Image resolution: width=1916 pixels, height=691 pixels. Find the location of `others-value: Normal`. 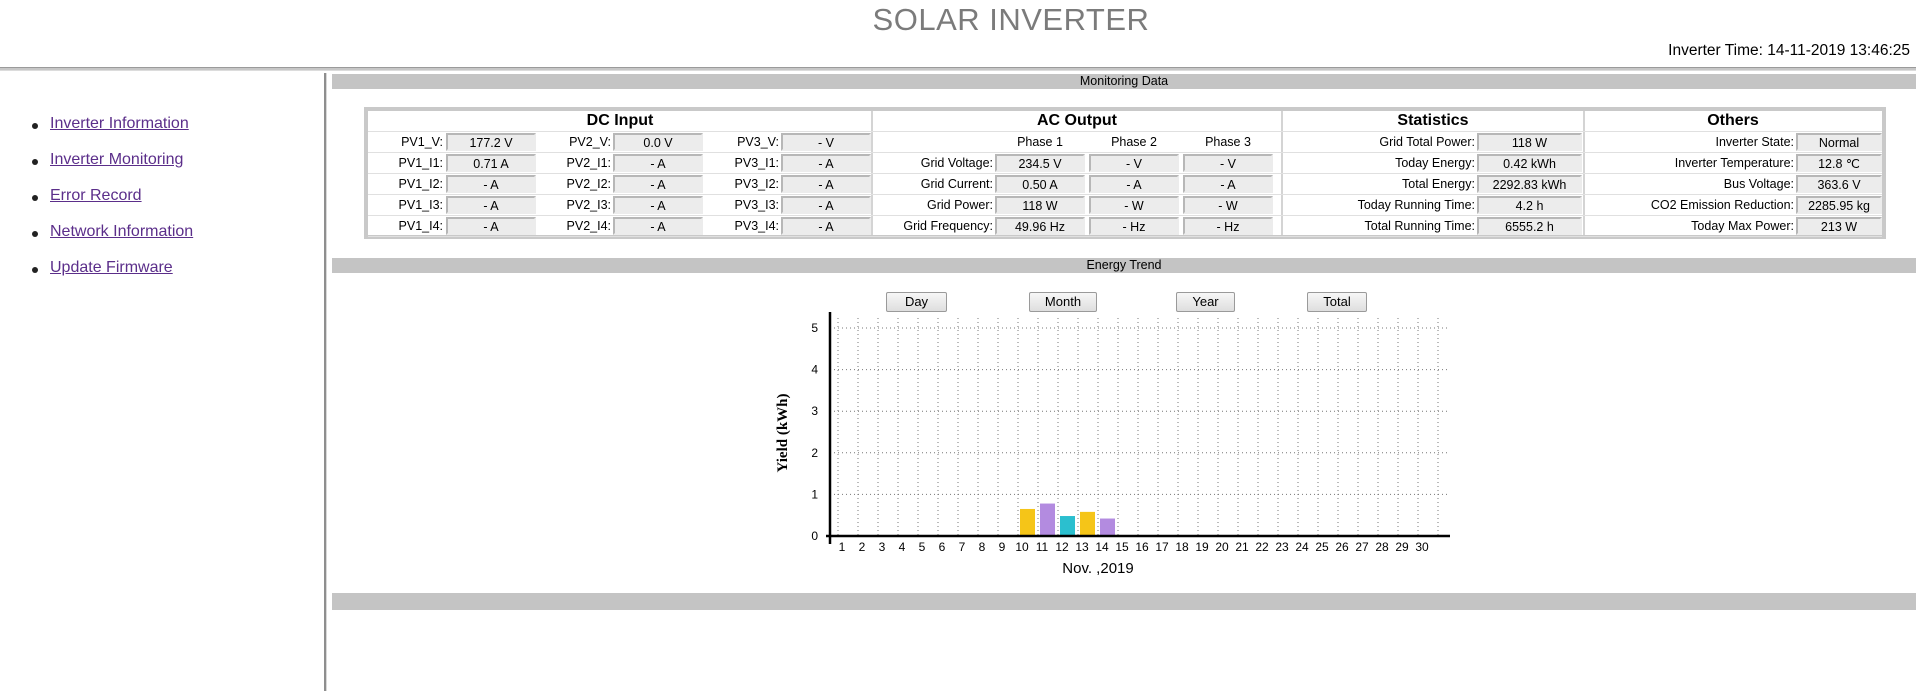

others-value: Normal is located at coordinates (1839, 142).